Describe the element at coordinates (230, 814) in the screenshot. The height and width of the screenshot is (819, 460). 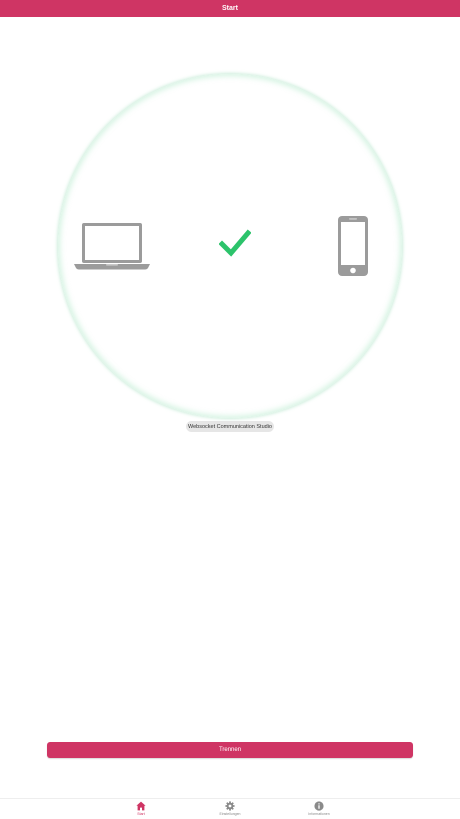
I see `tab-settings-label: Einstellungen` at that location.